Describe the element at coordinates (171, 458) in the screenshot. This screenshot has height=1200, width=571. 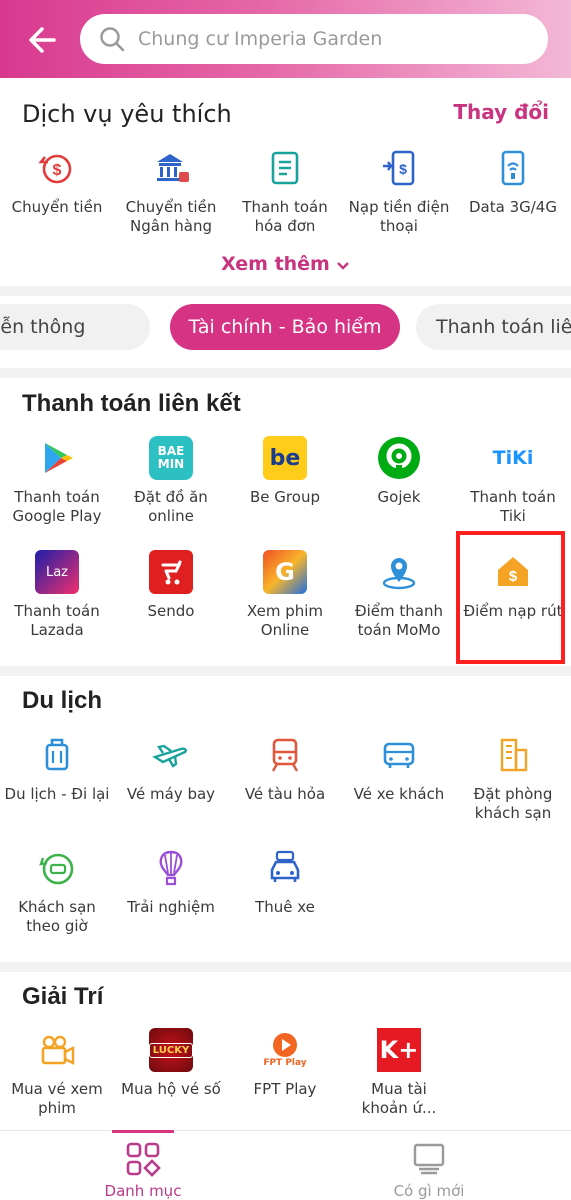
I see `baemin-icon: BAE MIN` at that location.